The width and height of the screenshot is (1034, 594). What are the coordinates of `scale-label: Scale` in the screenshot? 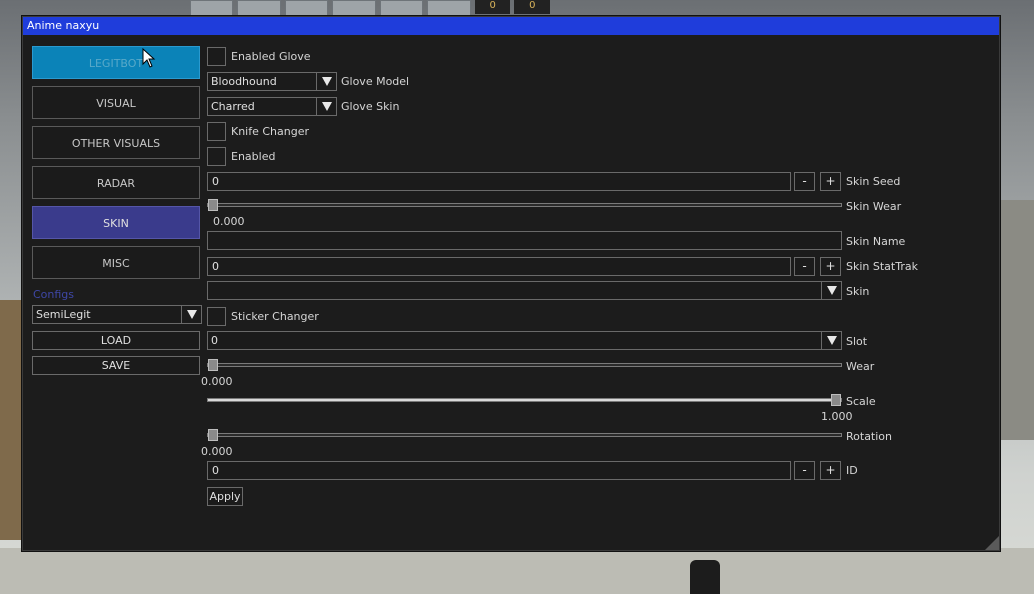 It's located at (861, 401).